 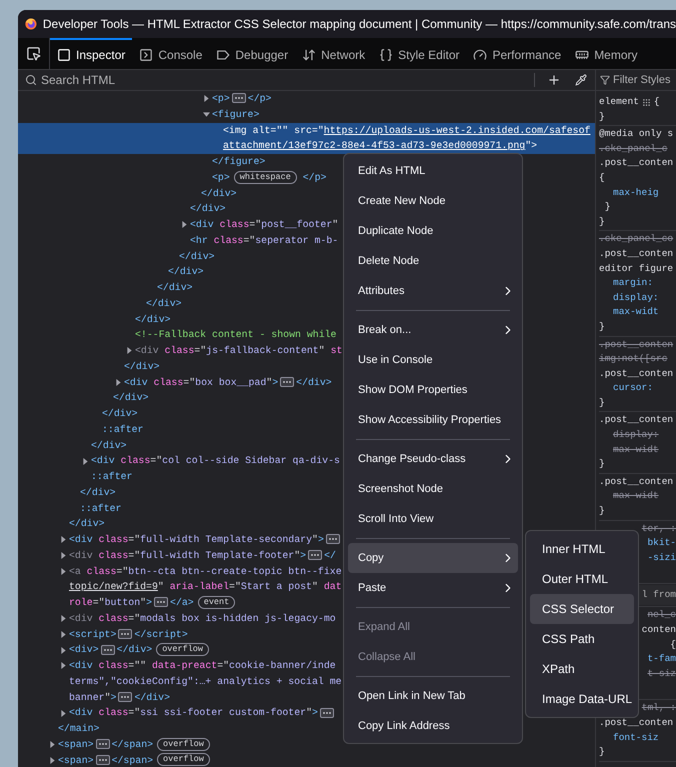 What do you see at coordinates (433, 726) in the screenshot?
I see `menu-item: Copy Link Address` at bounding box center [433, 726].